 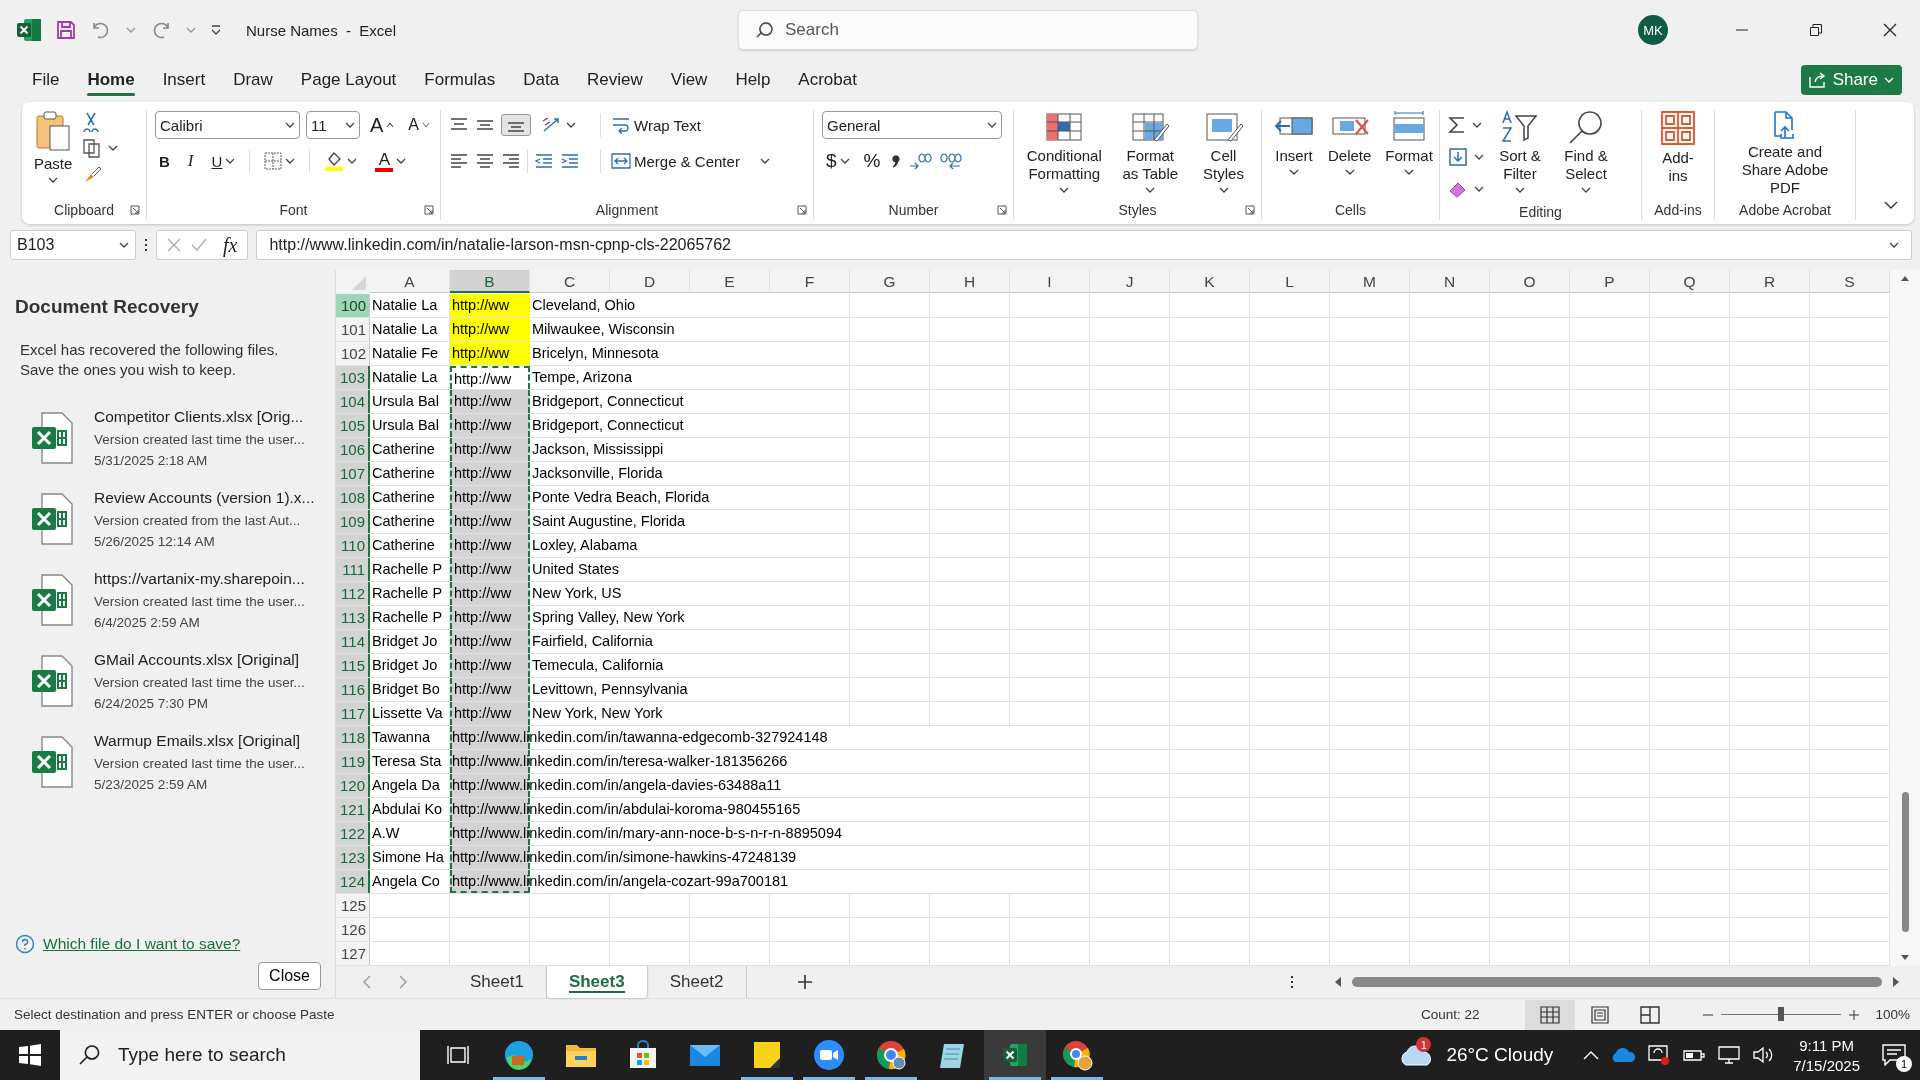 I want to click on ribbon-tab: Acrobat, so click(x=827, y=80).